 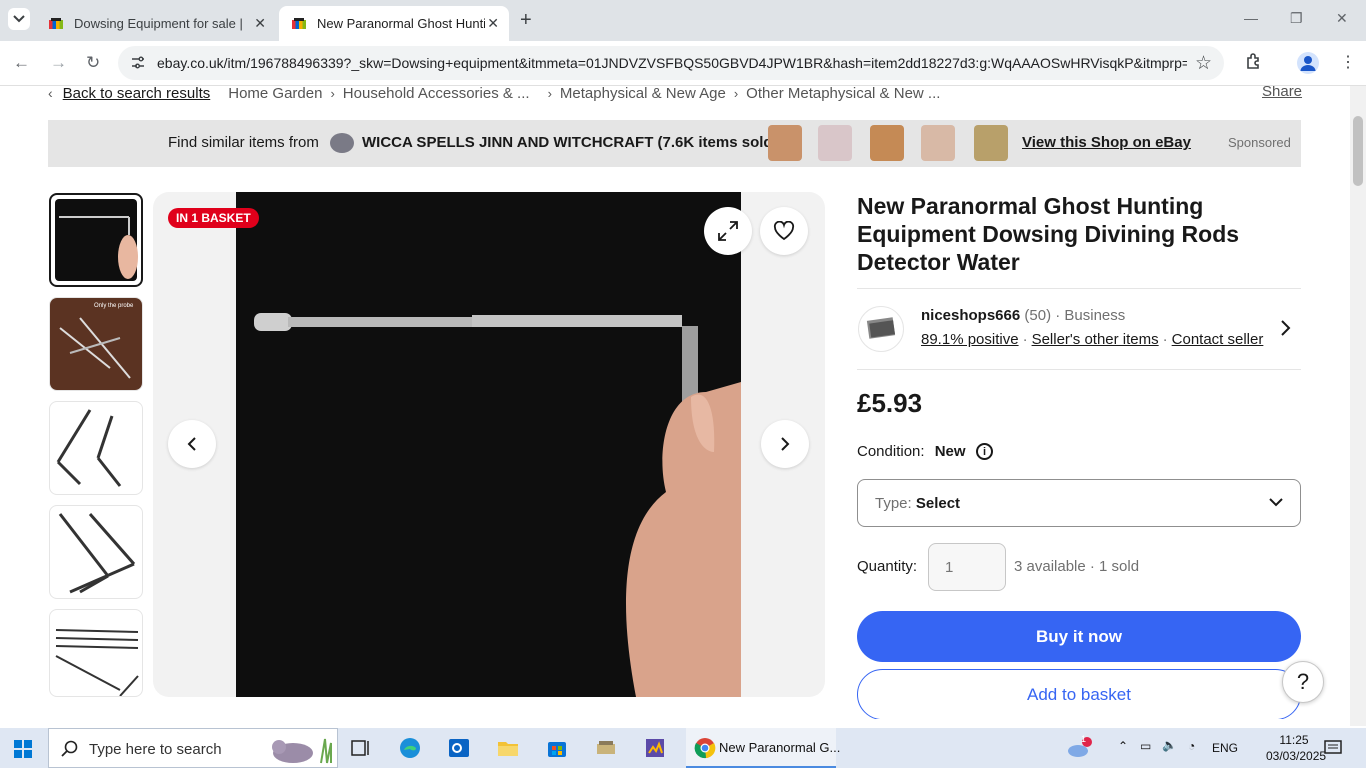 I want to click on availability-text: 3 available · 1 sold, so click(x=1077, y=566).